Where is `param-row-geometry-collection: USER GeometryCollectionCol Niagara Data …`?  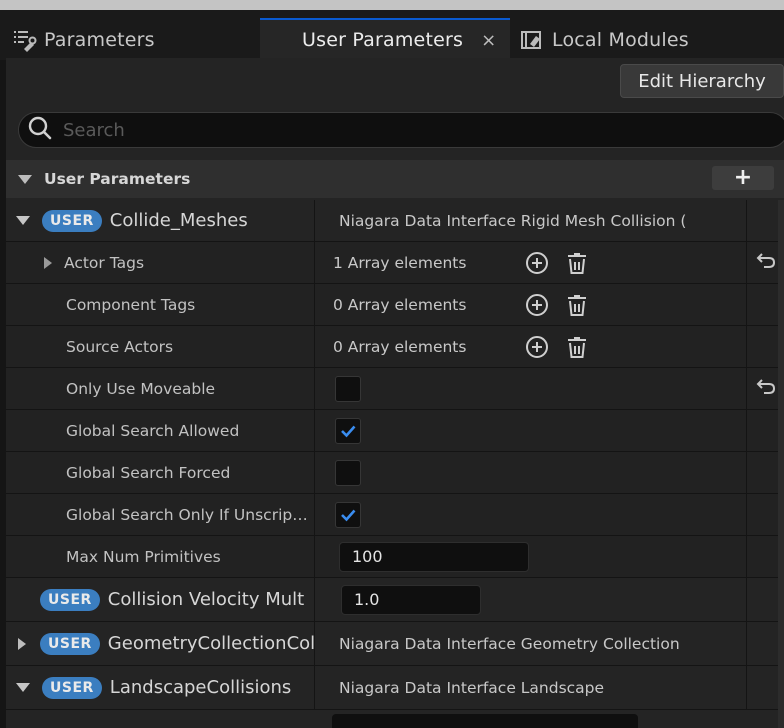
param-row-geometry-collection: USER GeometryCollectionCol Niagara Data … is located at coordinates (395, 644).